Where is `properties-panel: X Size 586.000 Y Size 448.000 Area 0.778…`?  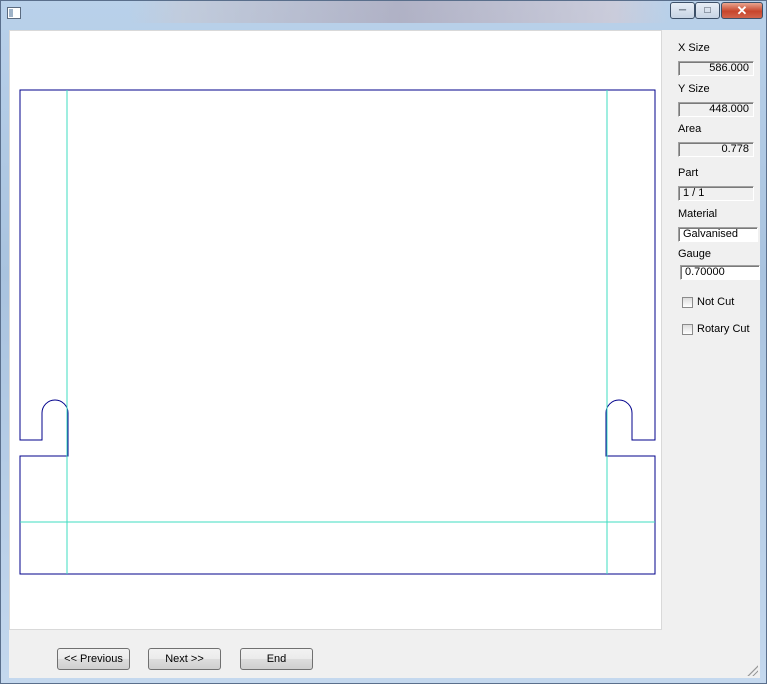
properties-panel: X Size 586.000 Y Size 448.000 Area 0.778… is located at coordinates (712, 340).